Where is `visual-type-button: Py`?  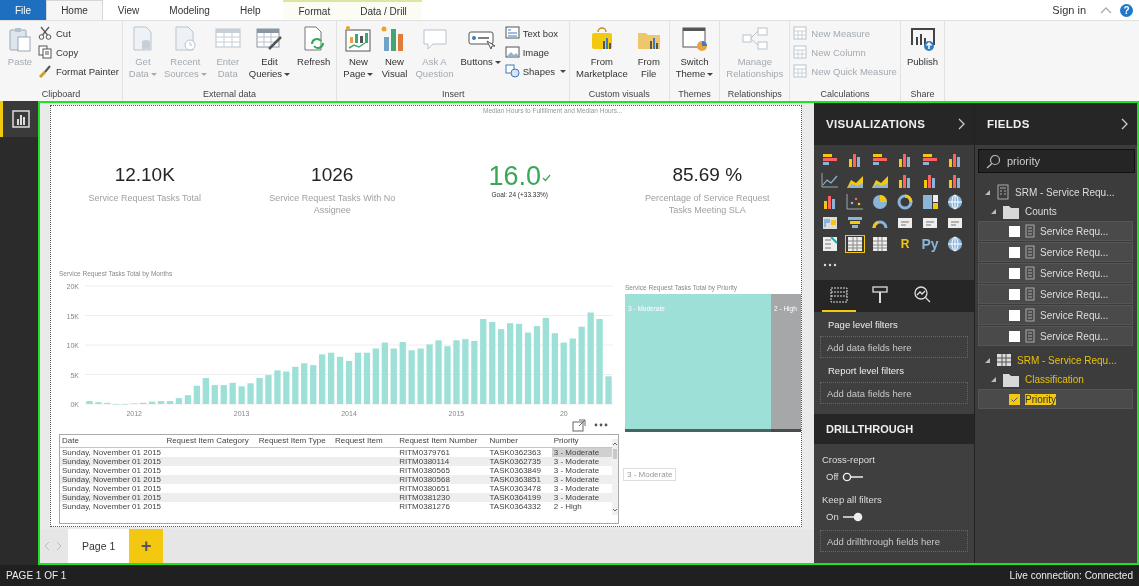 visual-type-button: Py is located at coordinates (930, 244).